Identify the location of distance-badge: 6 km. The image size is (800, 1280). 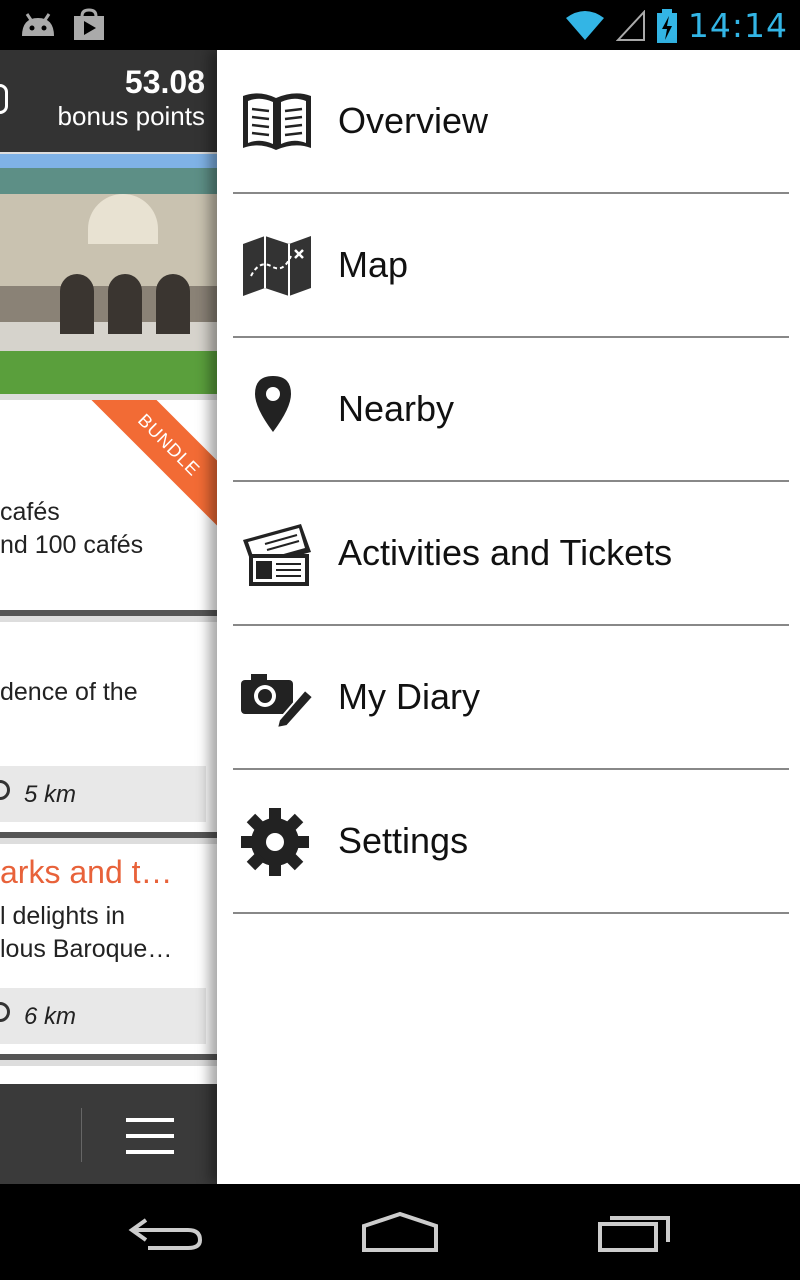
(103, 1016).